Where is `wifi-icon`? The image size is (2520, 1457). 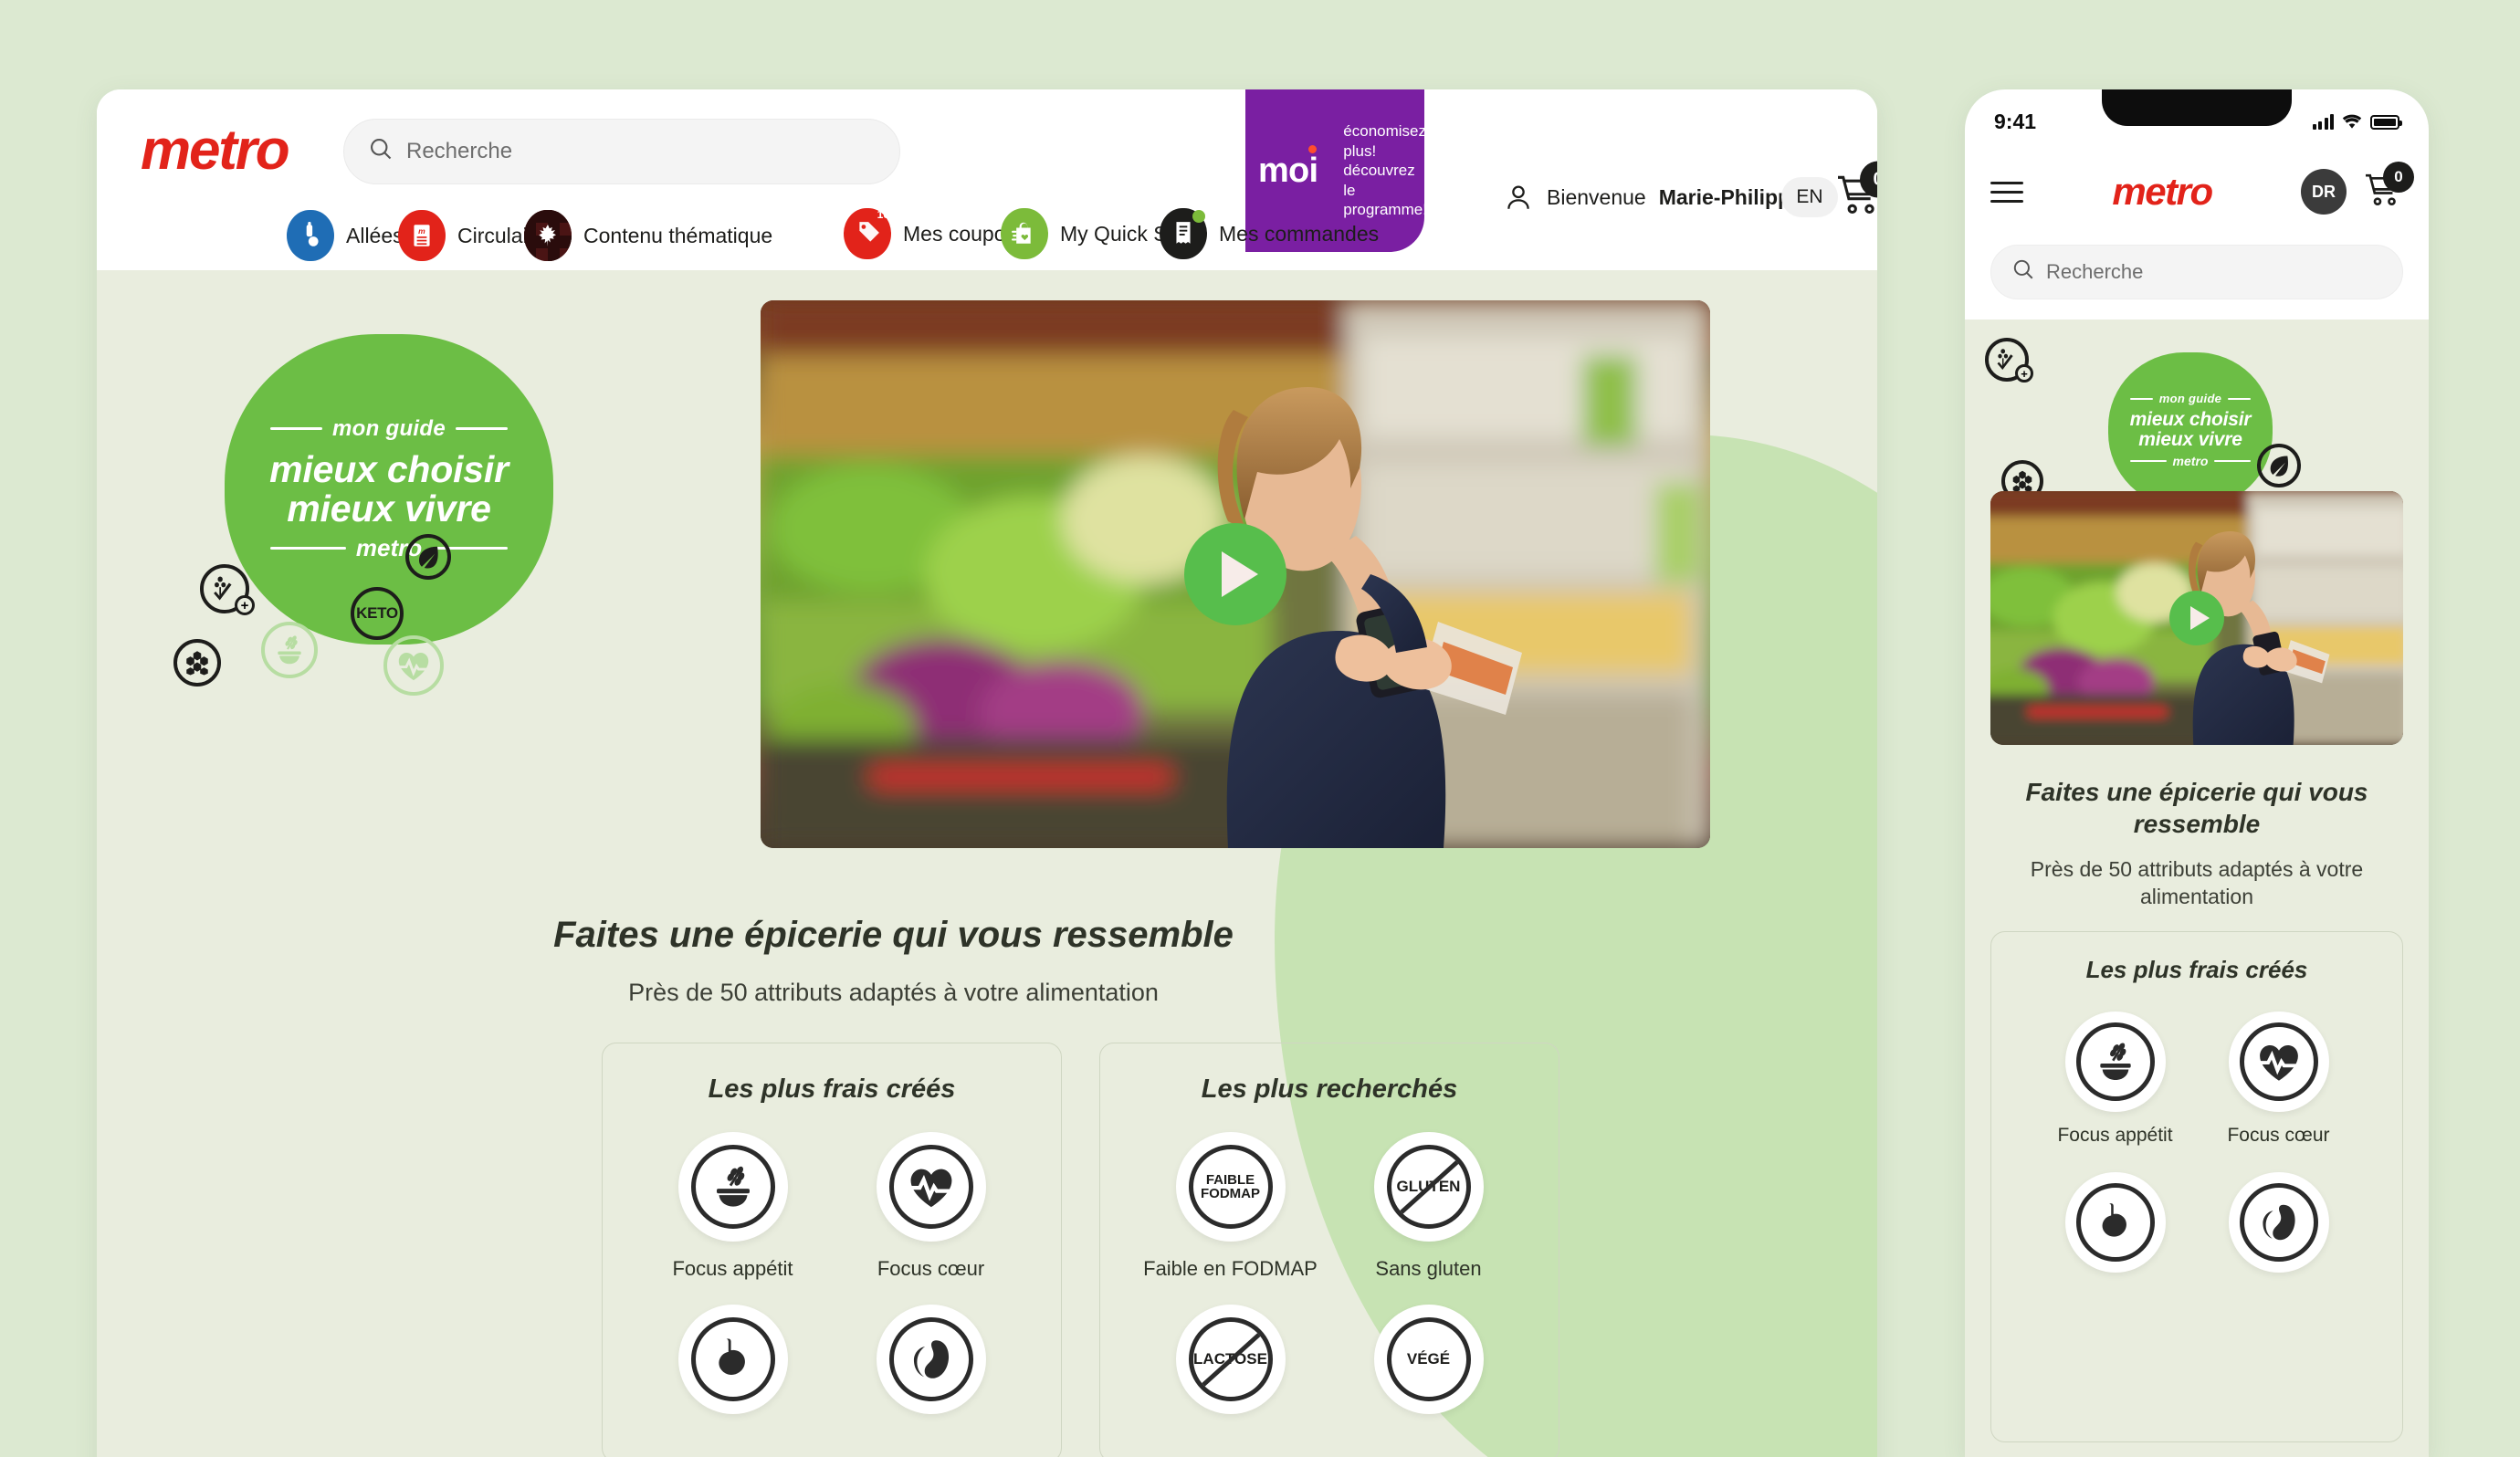
wifi-icon is located at coordinates (2352, 122).